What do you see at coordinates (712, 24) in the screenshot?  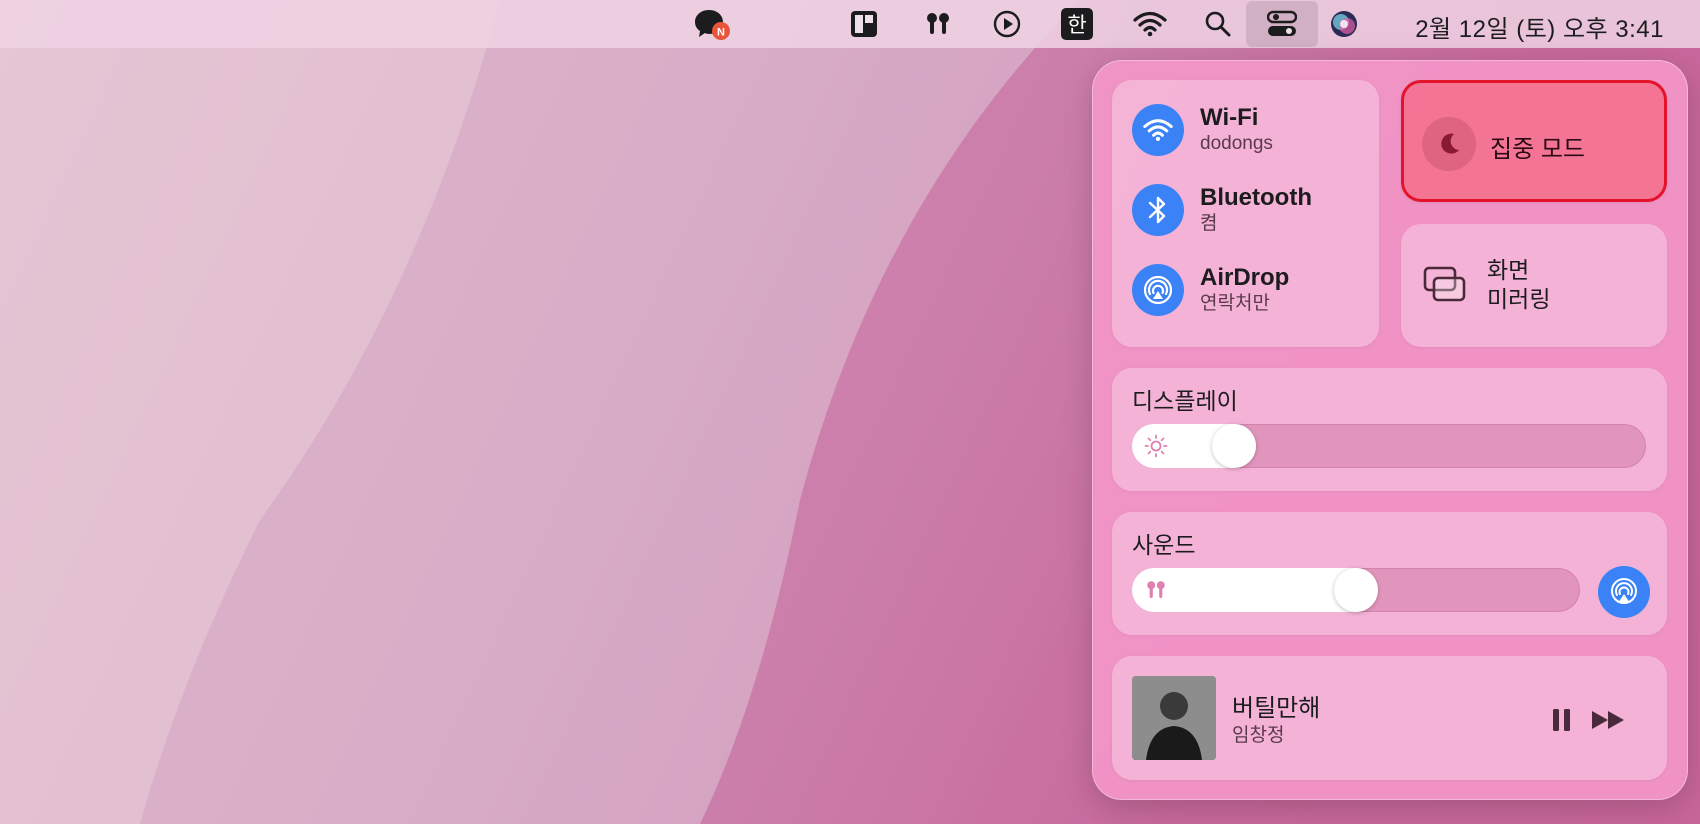 I see `messenger-icon: N` at bounding box center [712, 24].